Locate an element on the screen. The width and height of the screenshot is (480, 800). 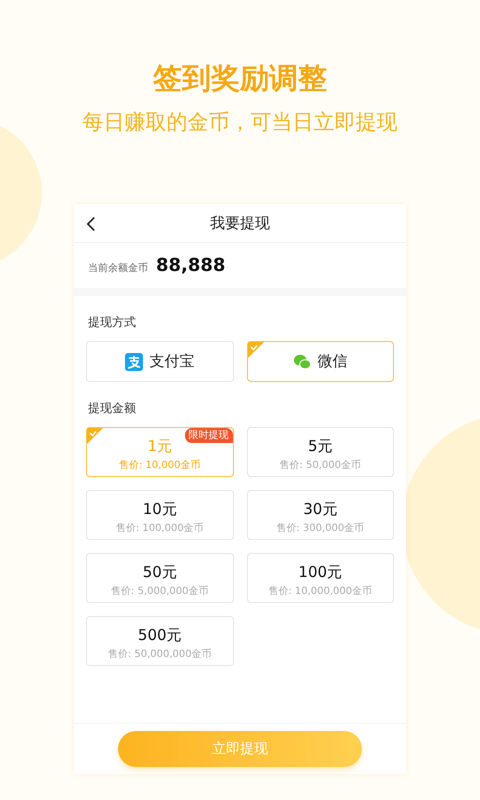
amount-value: 30元 is located at coordinates (320, 509).